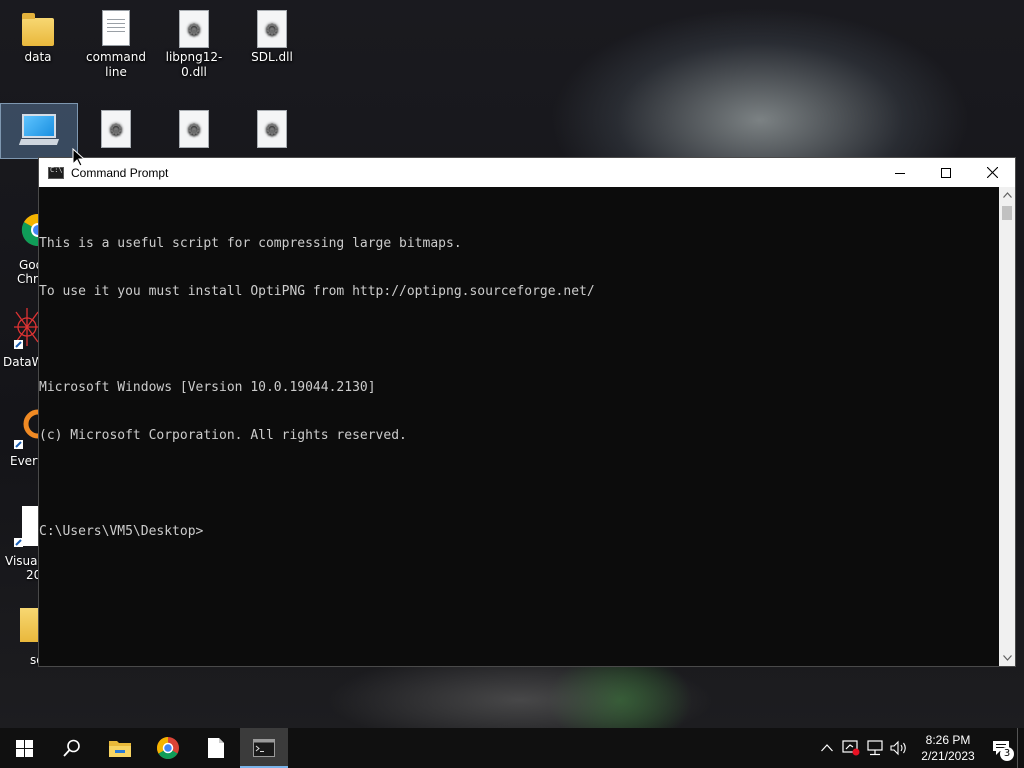  What do you see at coordinates (116, 64) in the screenshot?
I see `desktop-icon-label: command line` at bounding box center [116, 64].